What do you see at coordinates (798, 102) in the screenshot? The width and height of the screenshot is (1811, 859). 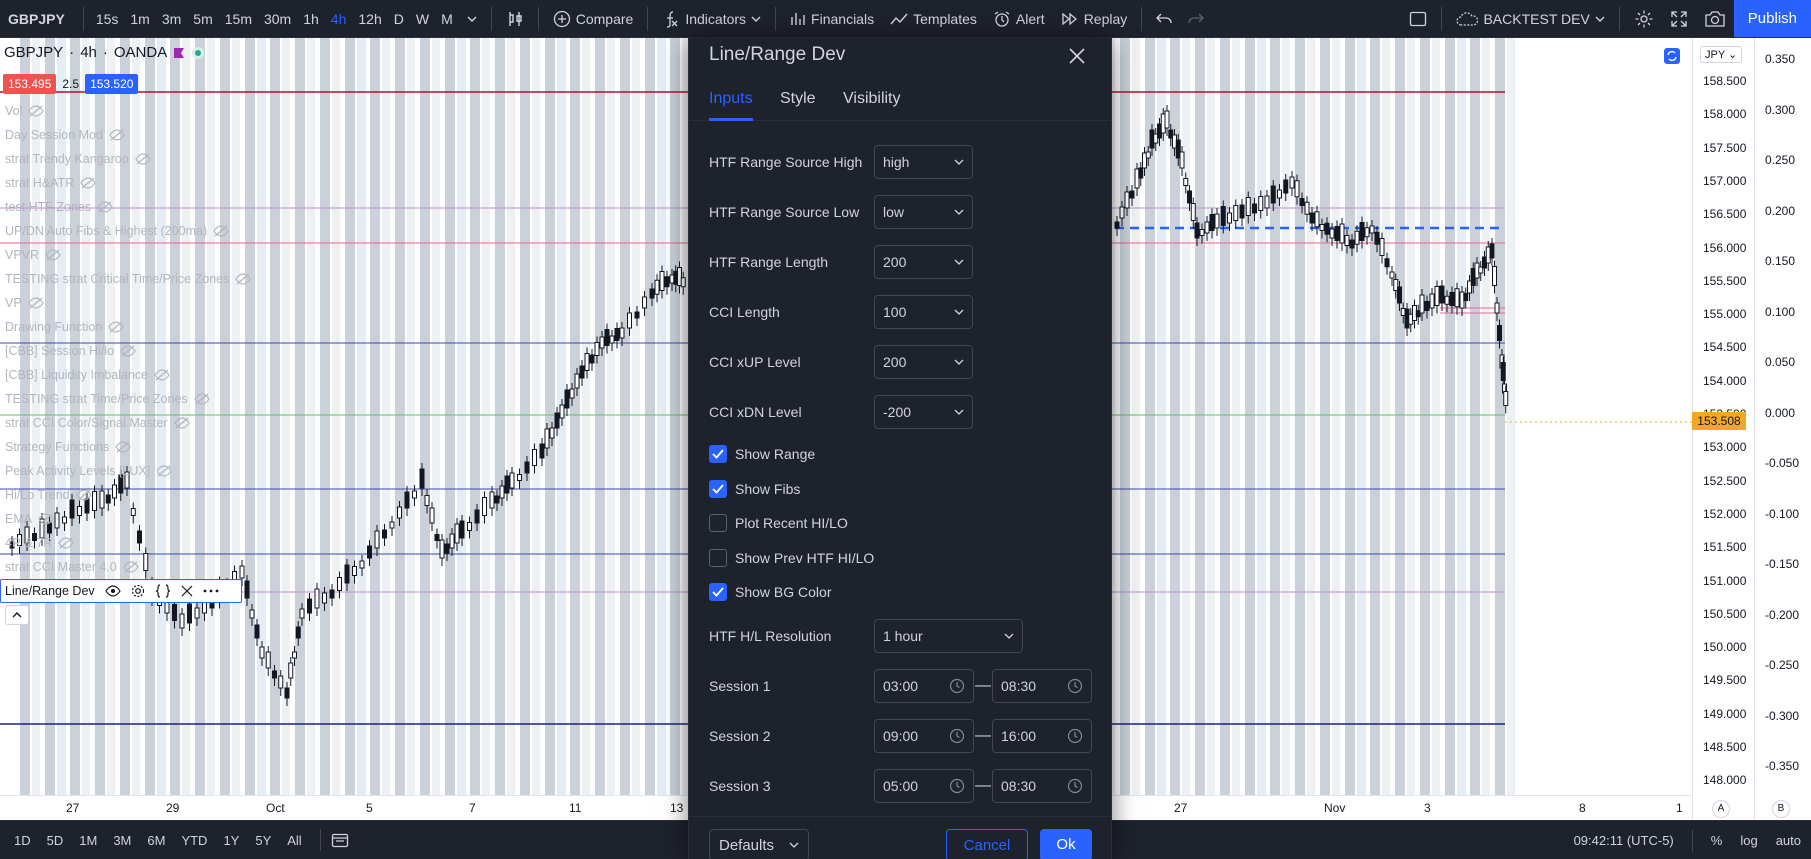 I see `tab-style: Style` at bounding box center [798, 102].